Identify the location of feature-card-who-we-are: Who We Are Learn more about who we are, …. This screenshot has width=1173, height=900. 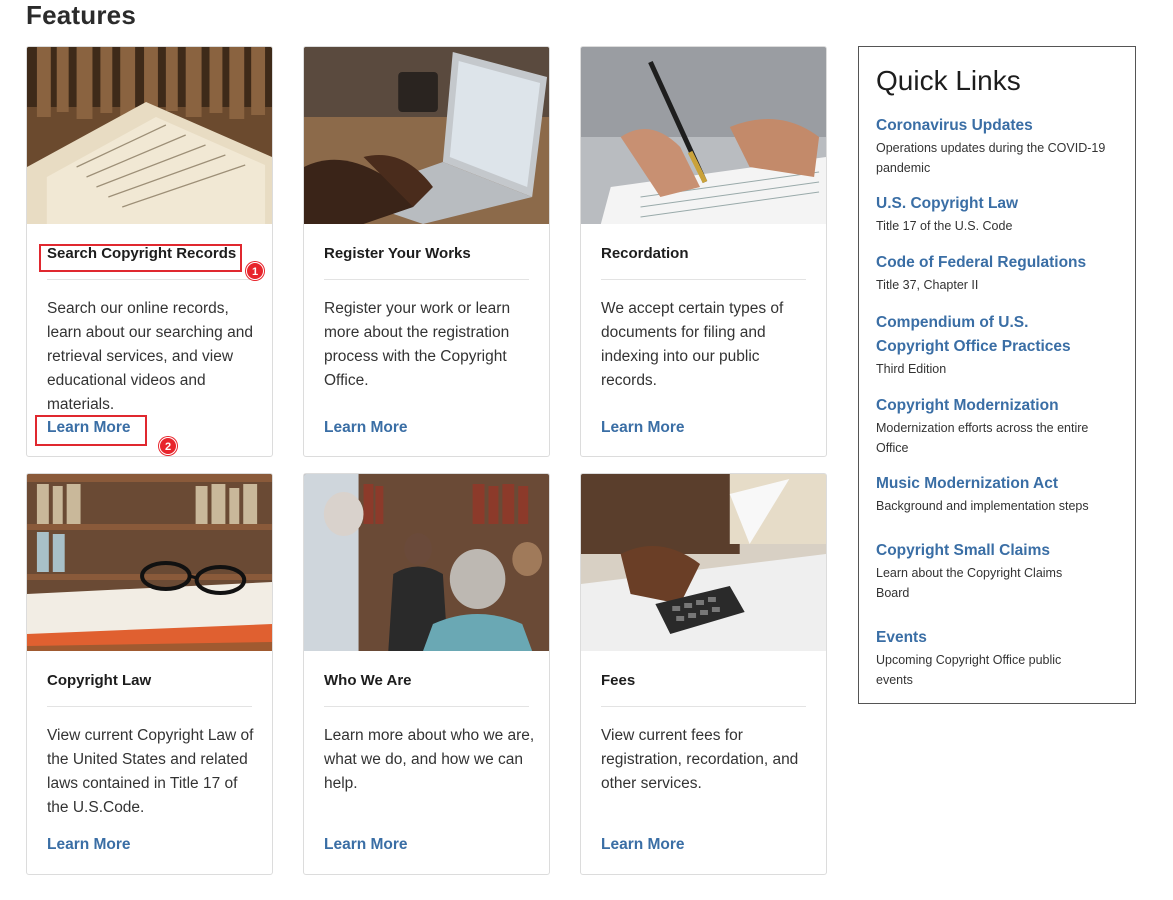
(426, 674).